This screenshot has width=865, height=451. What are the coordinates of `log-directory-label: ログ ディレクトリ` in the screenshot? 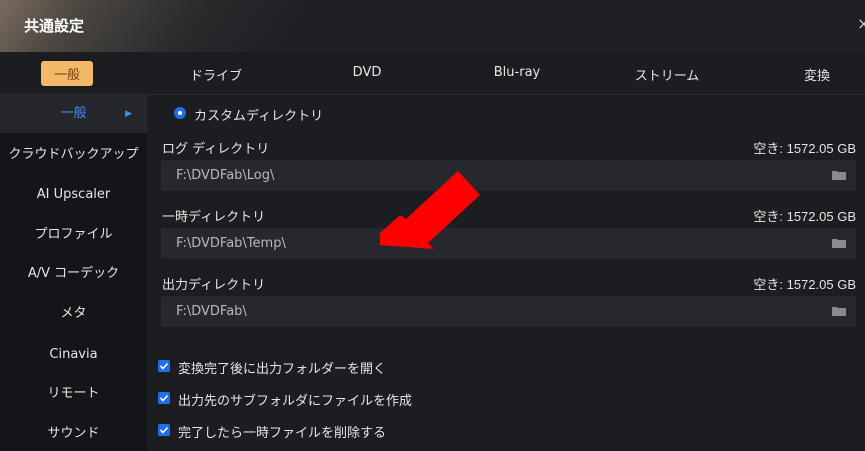 It's located at (216, 149).